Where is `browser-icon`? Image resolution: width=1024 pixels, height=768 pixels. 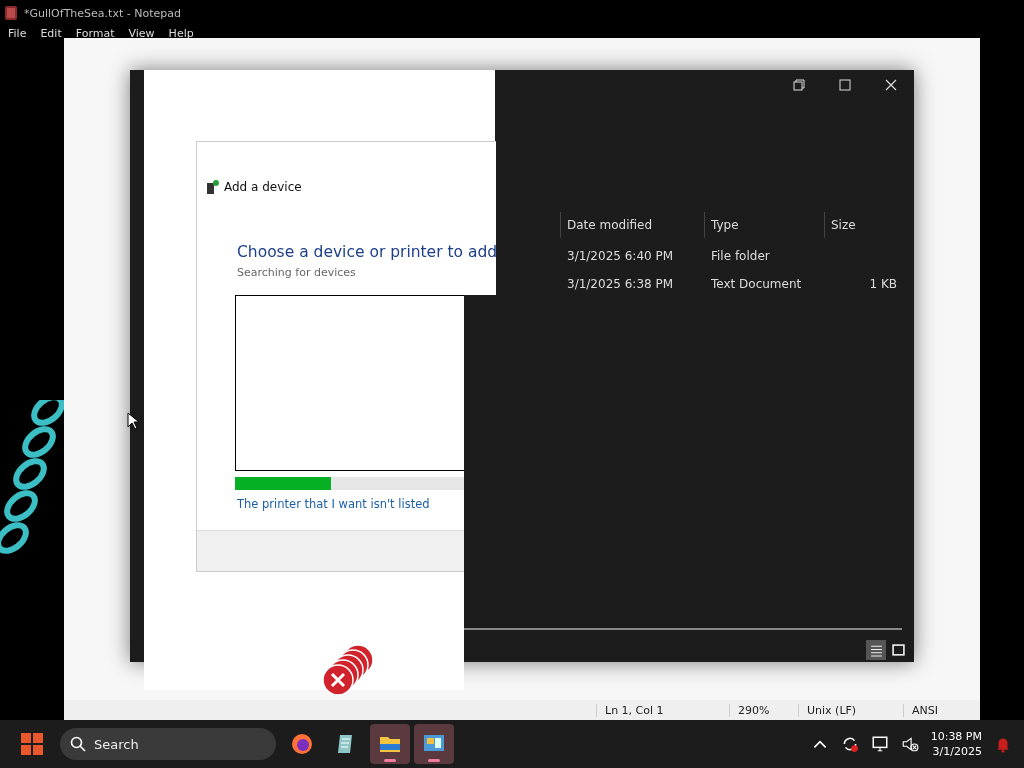 browser-icon is located at coordinates (302, 744).